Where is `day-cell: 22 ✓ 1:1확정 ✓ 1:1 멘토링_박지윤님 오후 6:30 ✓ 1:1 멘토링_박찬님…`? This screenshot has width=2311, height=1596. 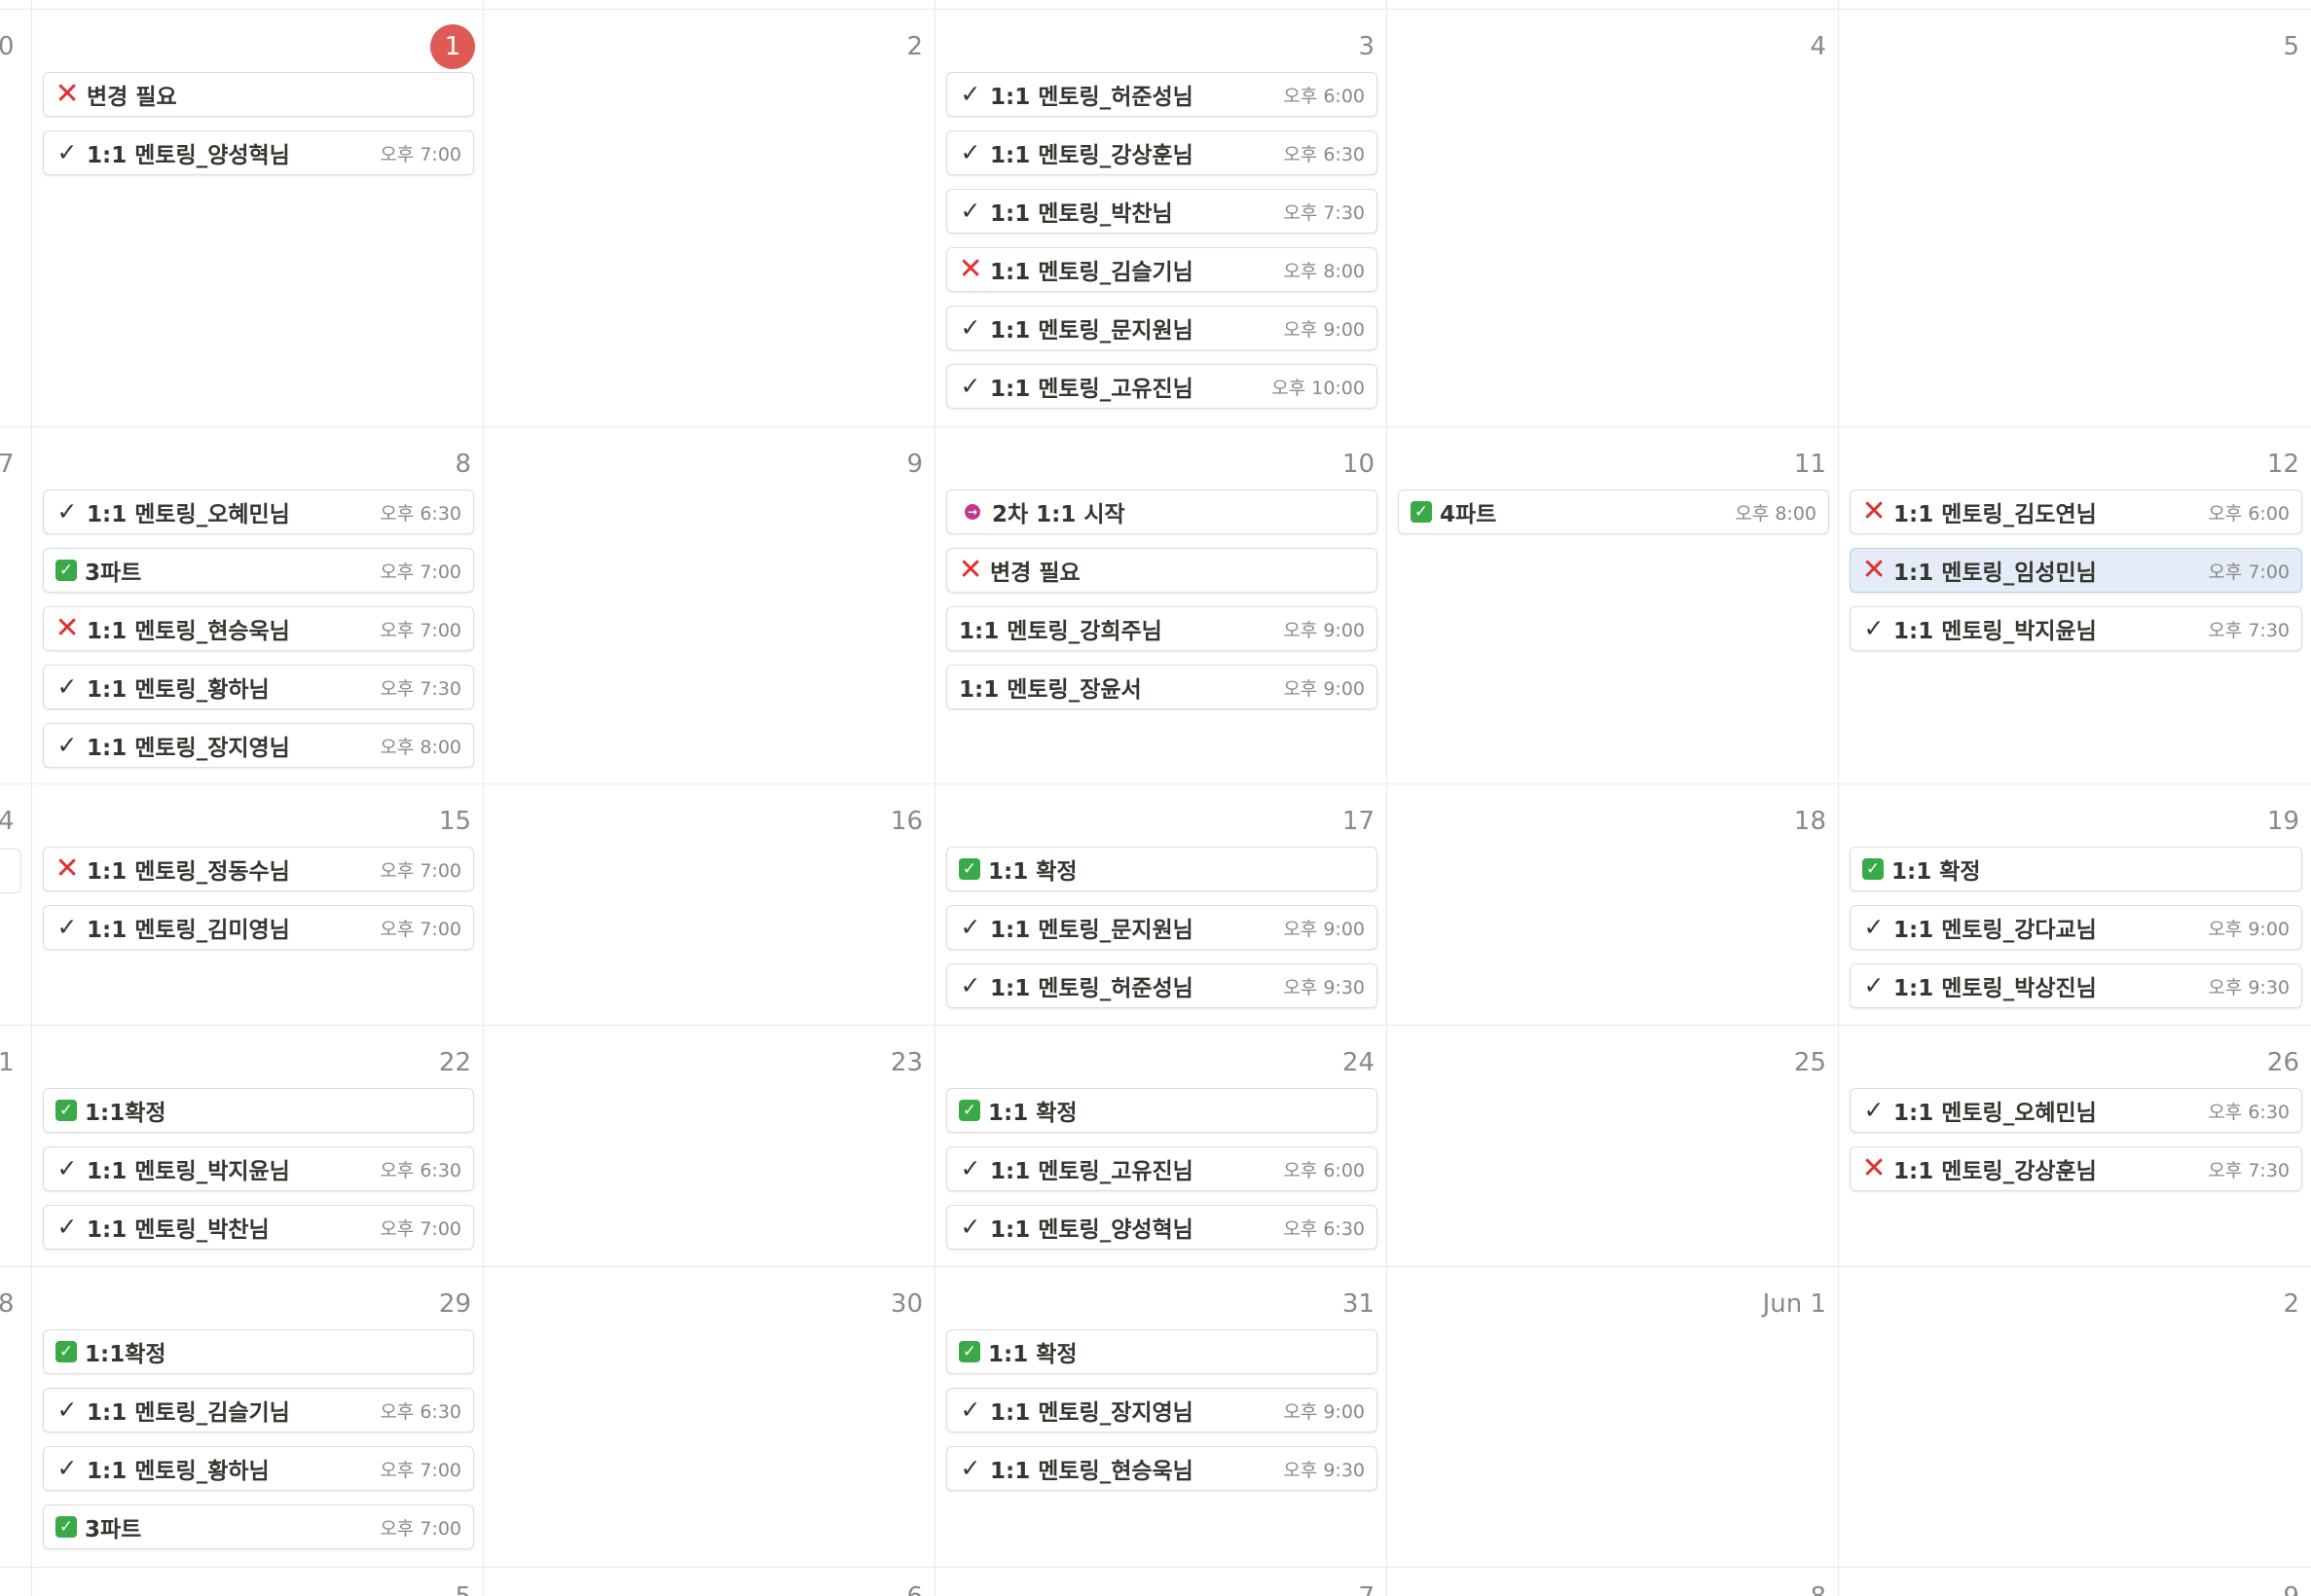
day-cell: 22 ✓ 1:1확정 ✓ 1:1 멘토링_박지윤님 오후 6:30 ✓ 1:1 멘토링_박찬님… is located at coordinates (258, 1146).